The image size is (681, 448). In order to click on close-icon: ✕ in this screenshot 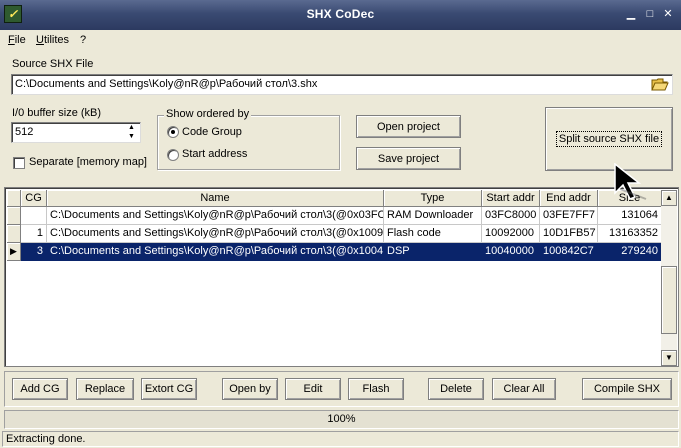, I will do `click(668, 14)`.